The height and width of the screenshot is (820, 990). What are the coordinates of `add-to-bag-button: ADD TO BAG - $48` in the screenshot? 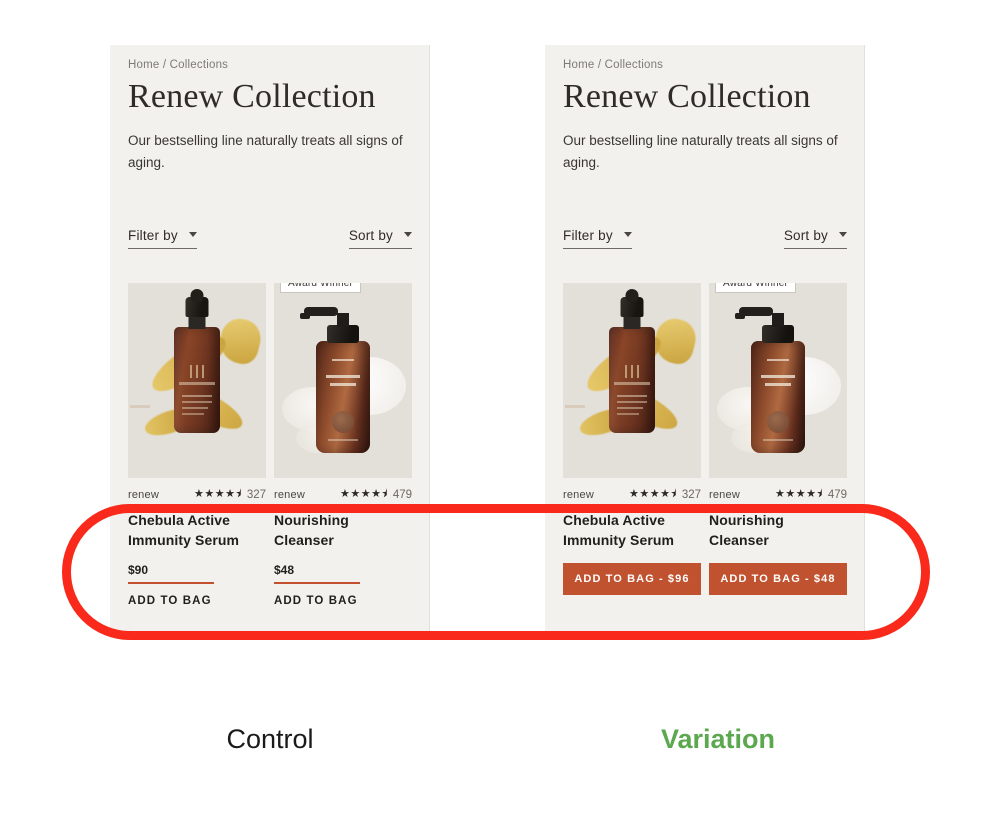 It's located at (778, 579).